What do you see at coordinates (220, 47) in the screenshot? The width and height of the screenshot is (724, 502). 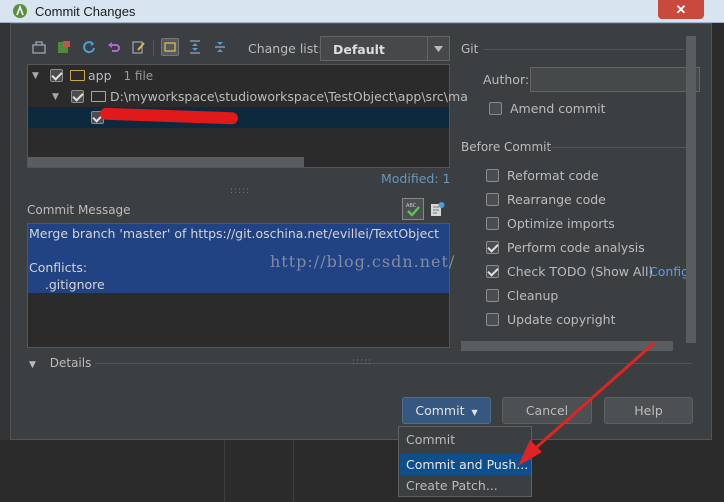 I see `collapse-all-icon` at bounding box center [220, 47].